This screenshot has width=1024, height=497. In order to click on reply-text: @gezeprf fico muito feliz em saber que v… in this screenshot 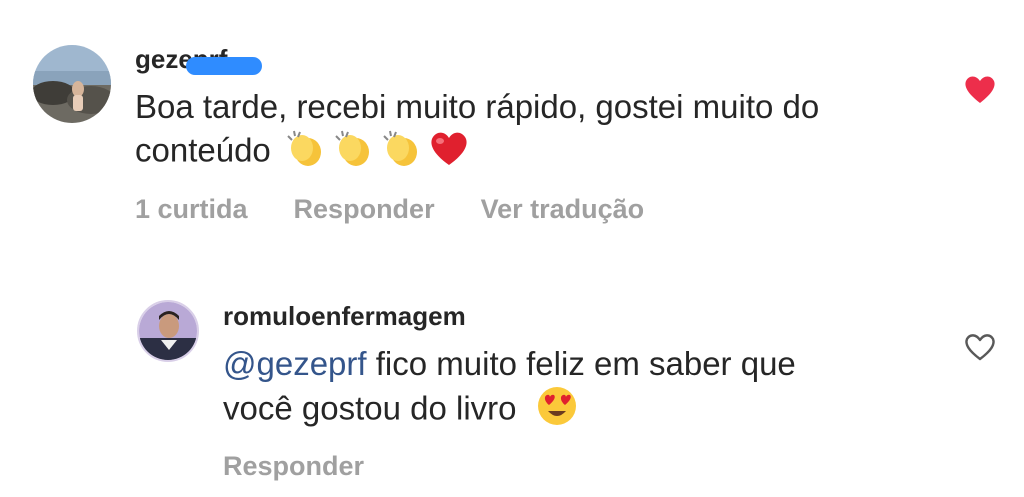, I will do `click(509, 390)`.